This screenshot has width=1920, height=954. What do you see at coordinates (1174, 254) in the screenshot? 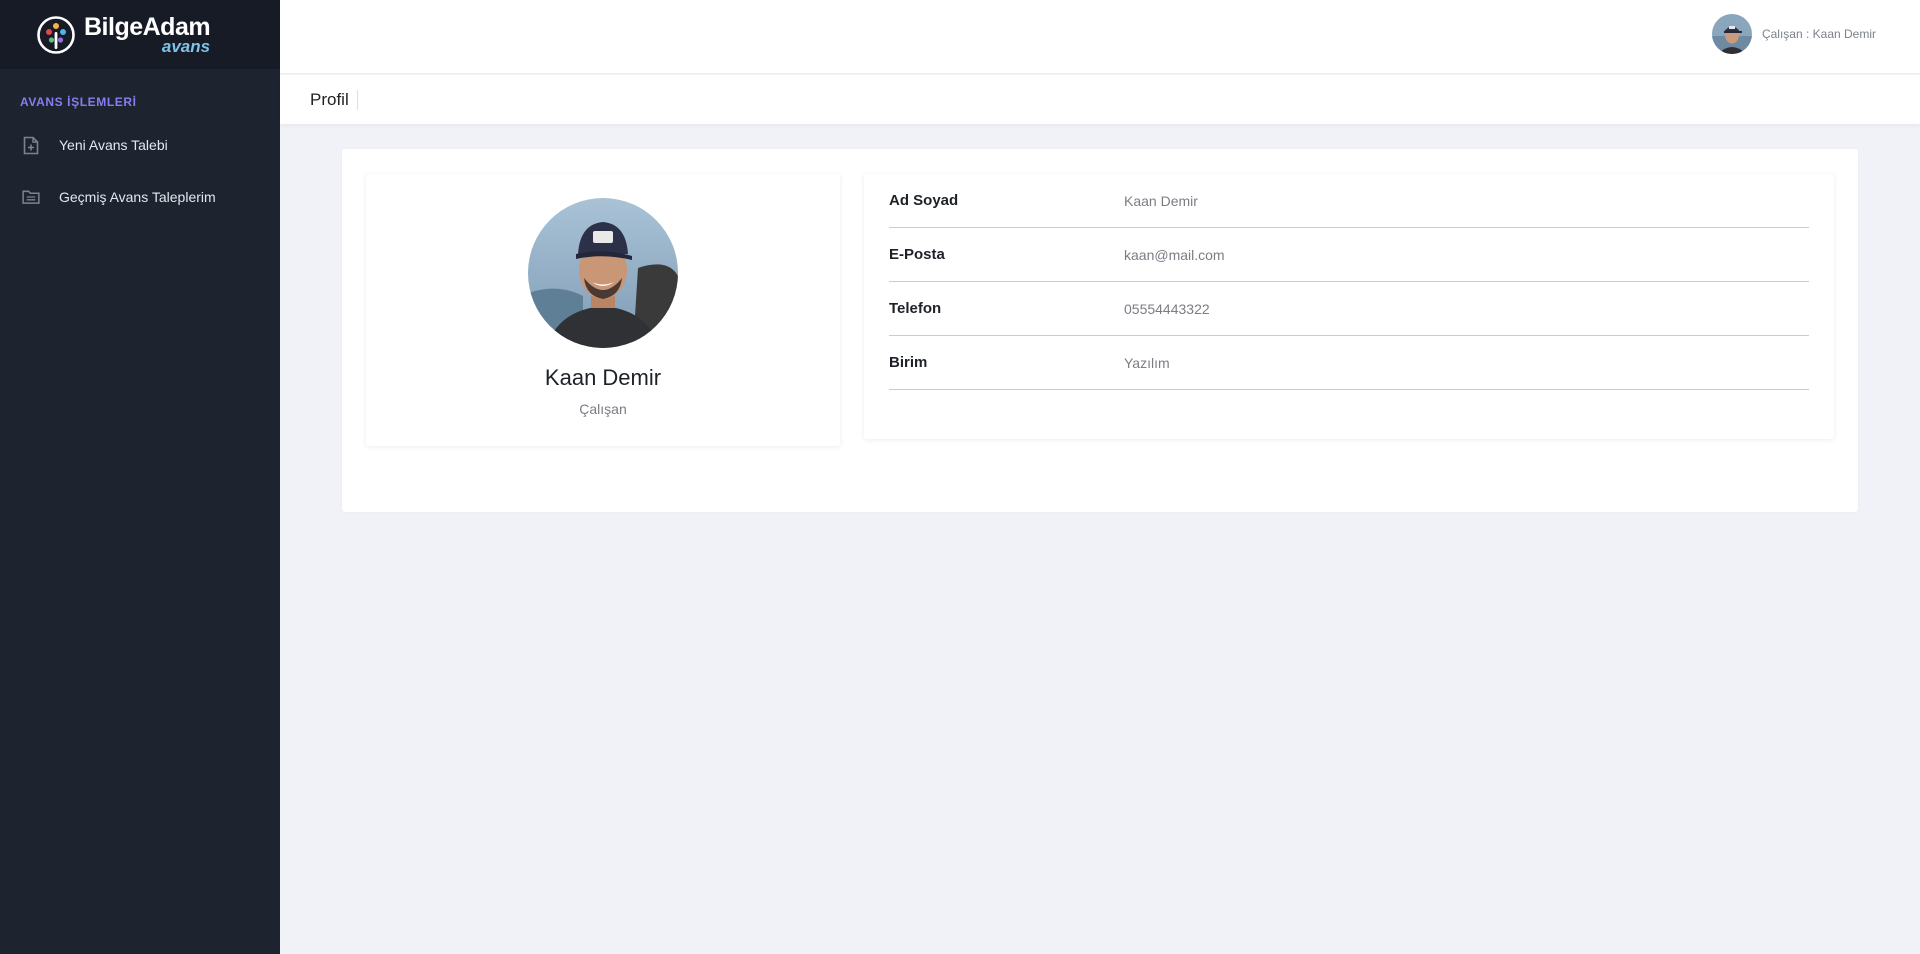
I see `detail-value: kaan@mail.com` at bounding box center [1174, 254].